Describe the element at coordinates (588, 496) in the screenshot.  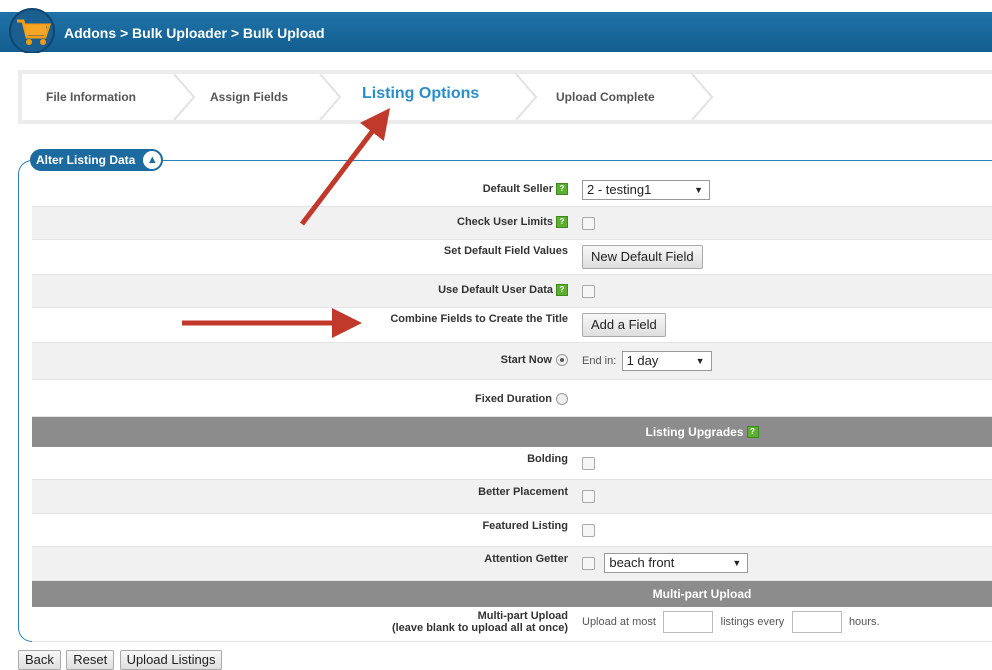
I see `better-placement-checkbox` at that location.